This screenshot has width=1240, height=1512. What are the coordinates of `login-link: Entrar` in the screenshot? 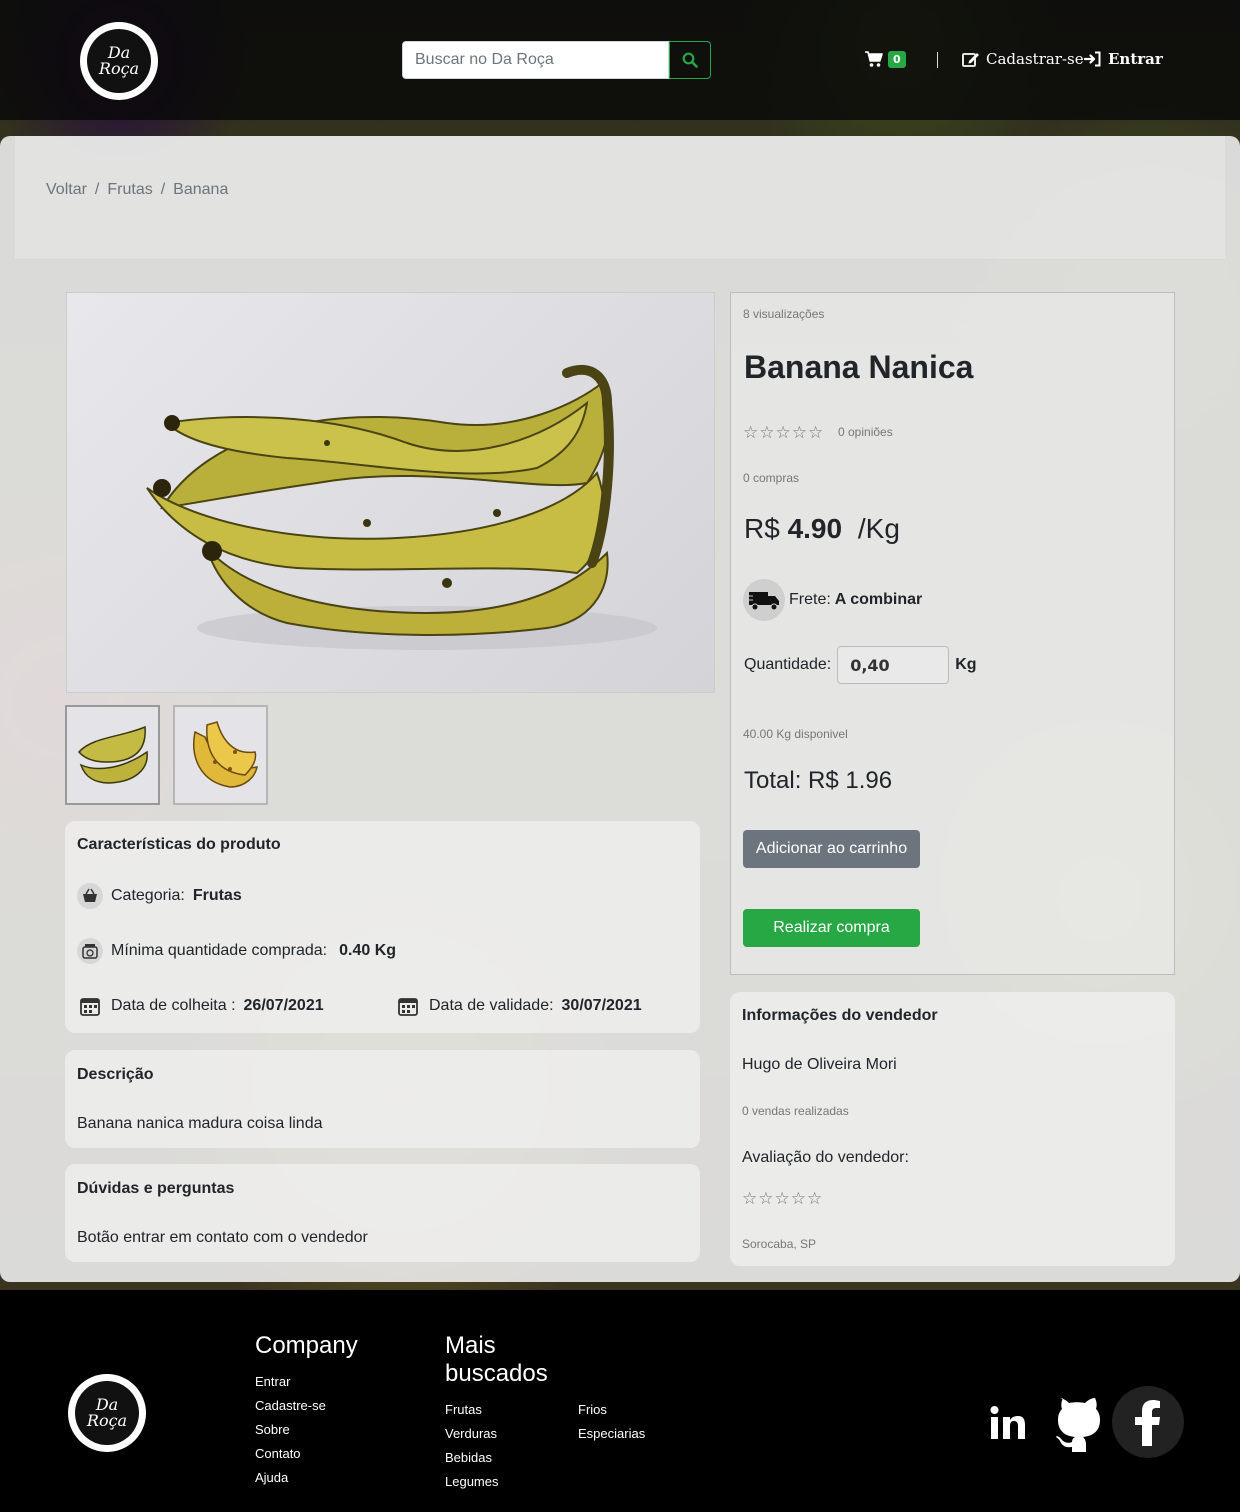 It's located at (1123, 59).